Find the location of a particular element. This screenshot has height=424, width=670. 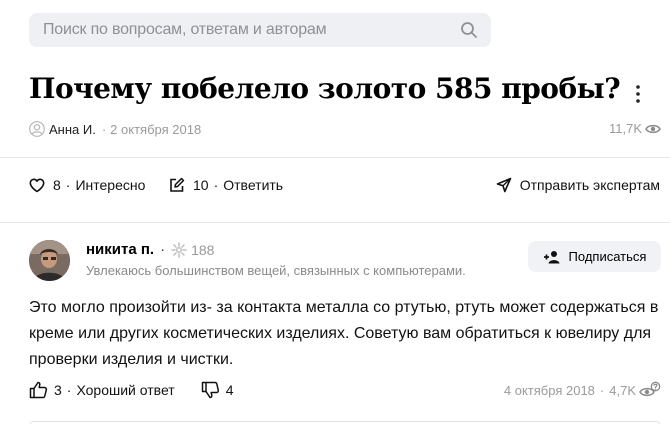

answer-button: 10 · Ответить is located at coordinates (226, 185).